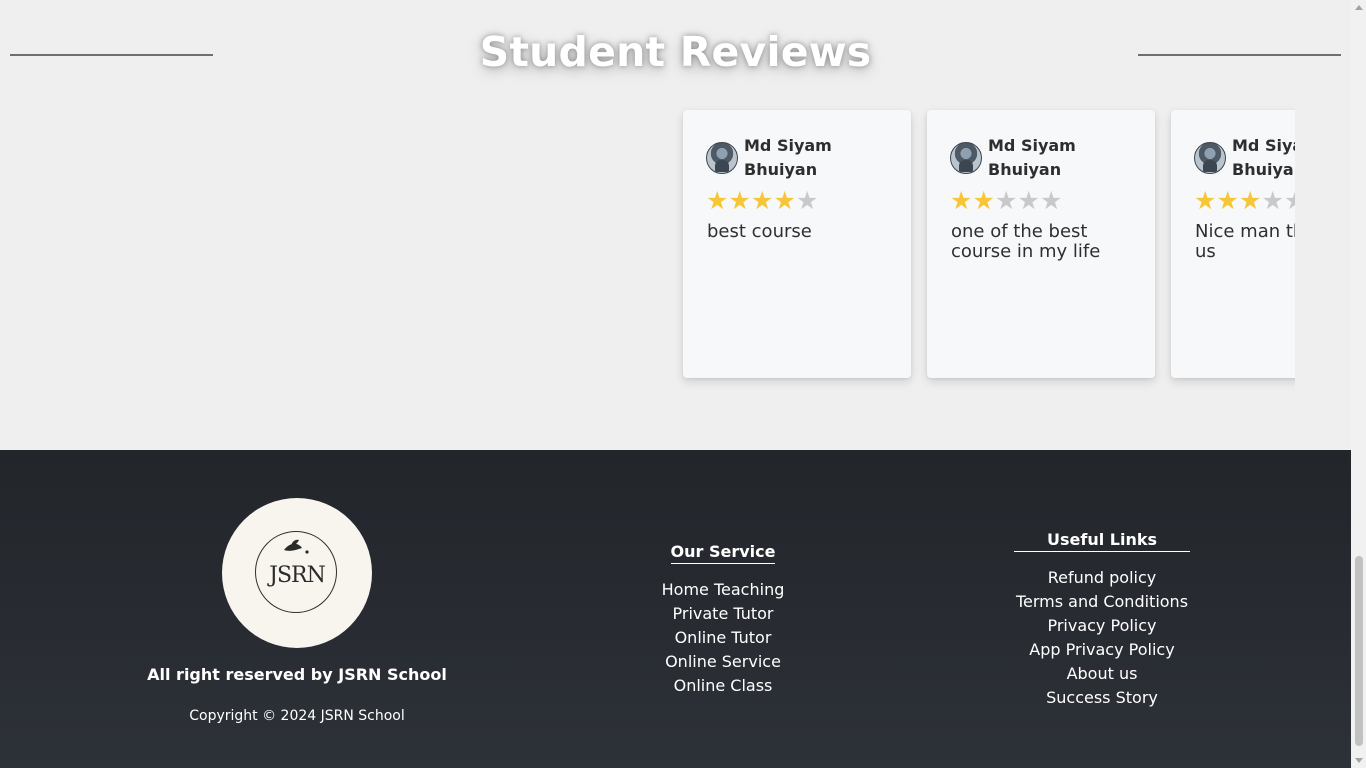 This screenshot has height=768, width=1366. Describe the element at coordinates (1239, 55) in the screenshot. I see `title-divider-right` at that location.